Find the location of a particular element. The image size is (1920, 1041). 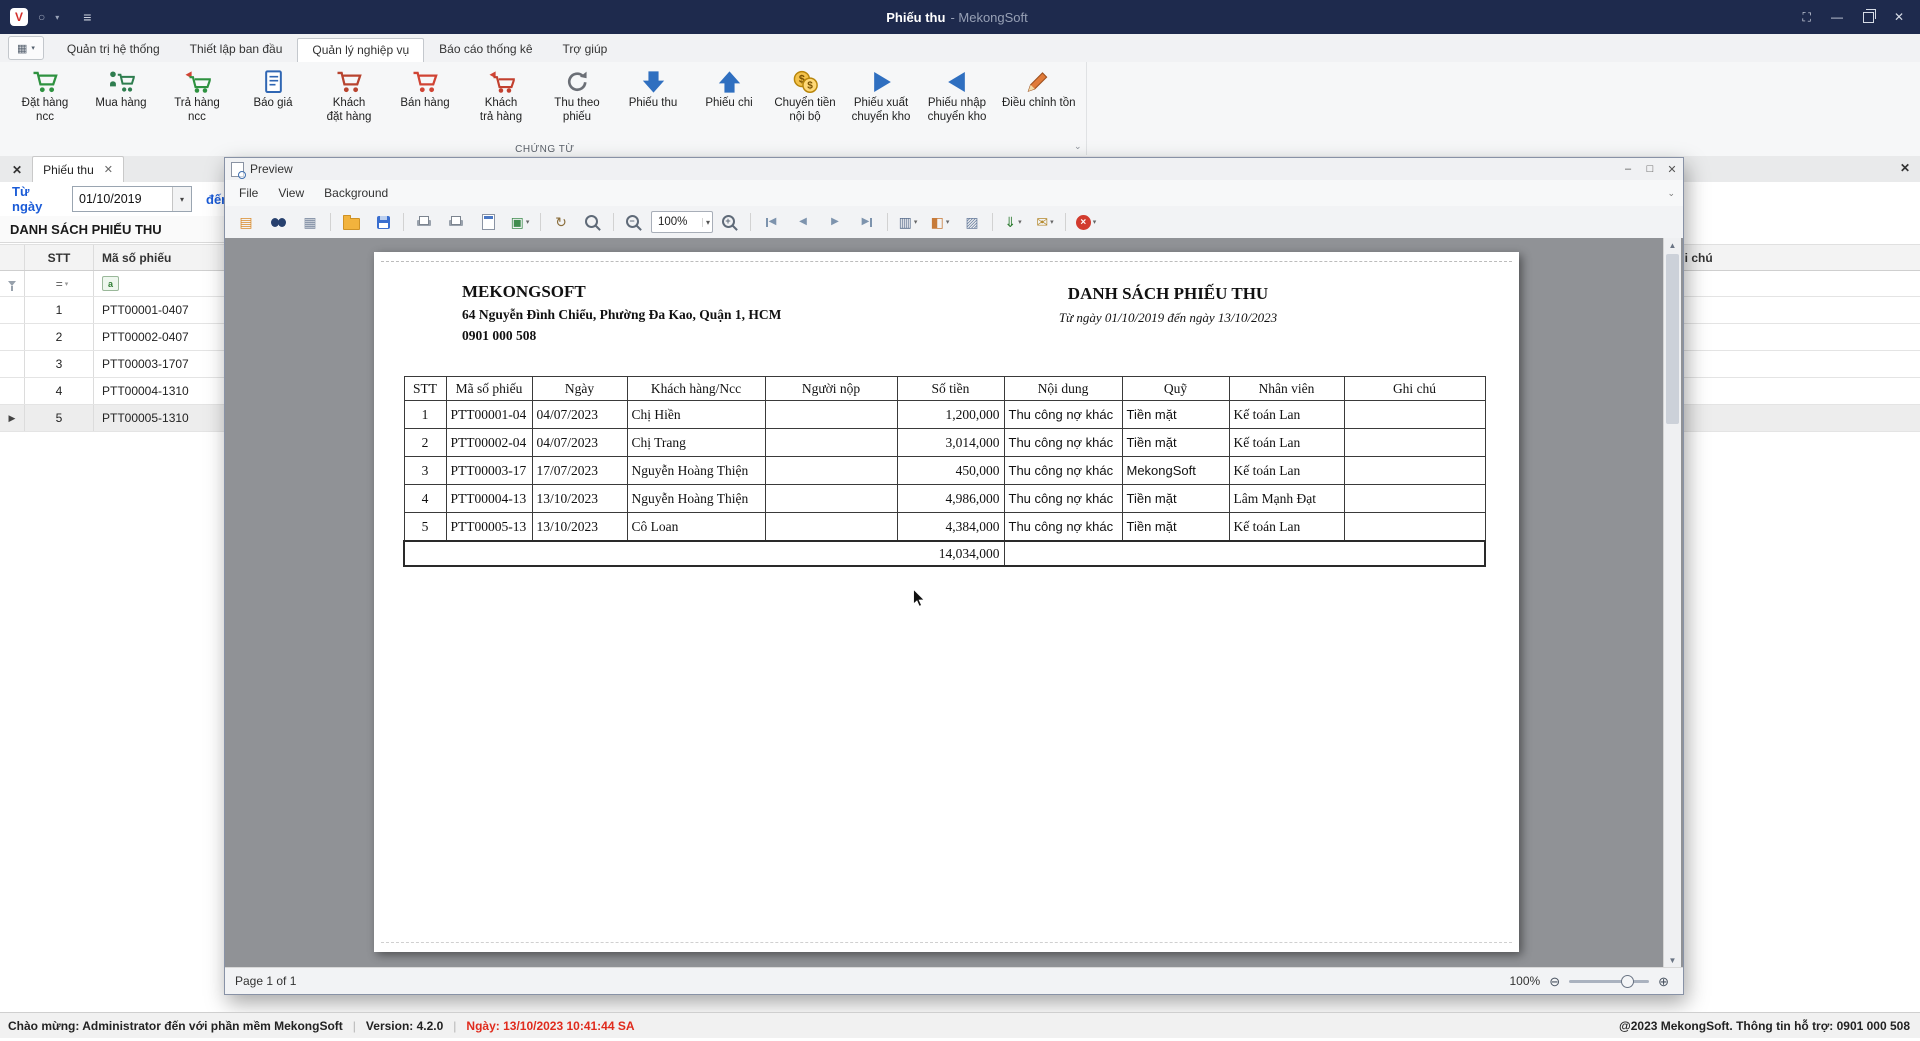

quick-access-caret-icon: ▾ is located at coordinates (57, 17).